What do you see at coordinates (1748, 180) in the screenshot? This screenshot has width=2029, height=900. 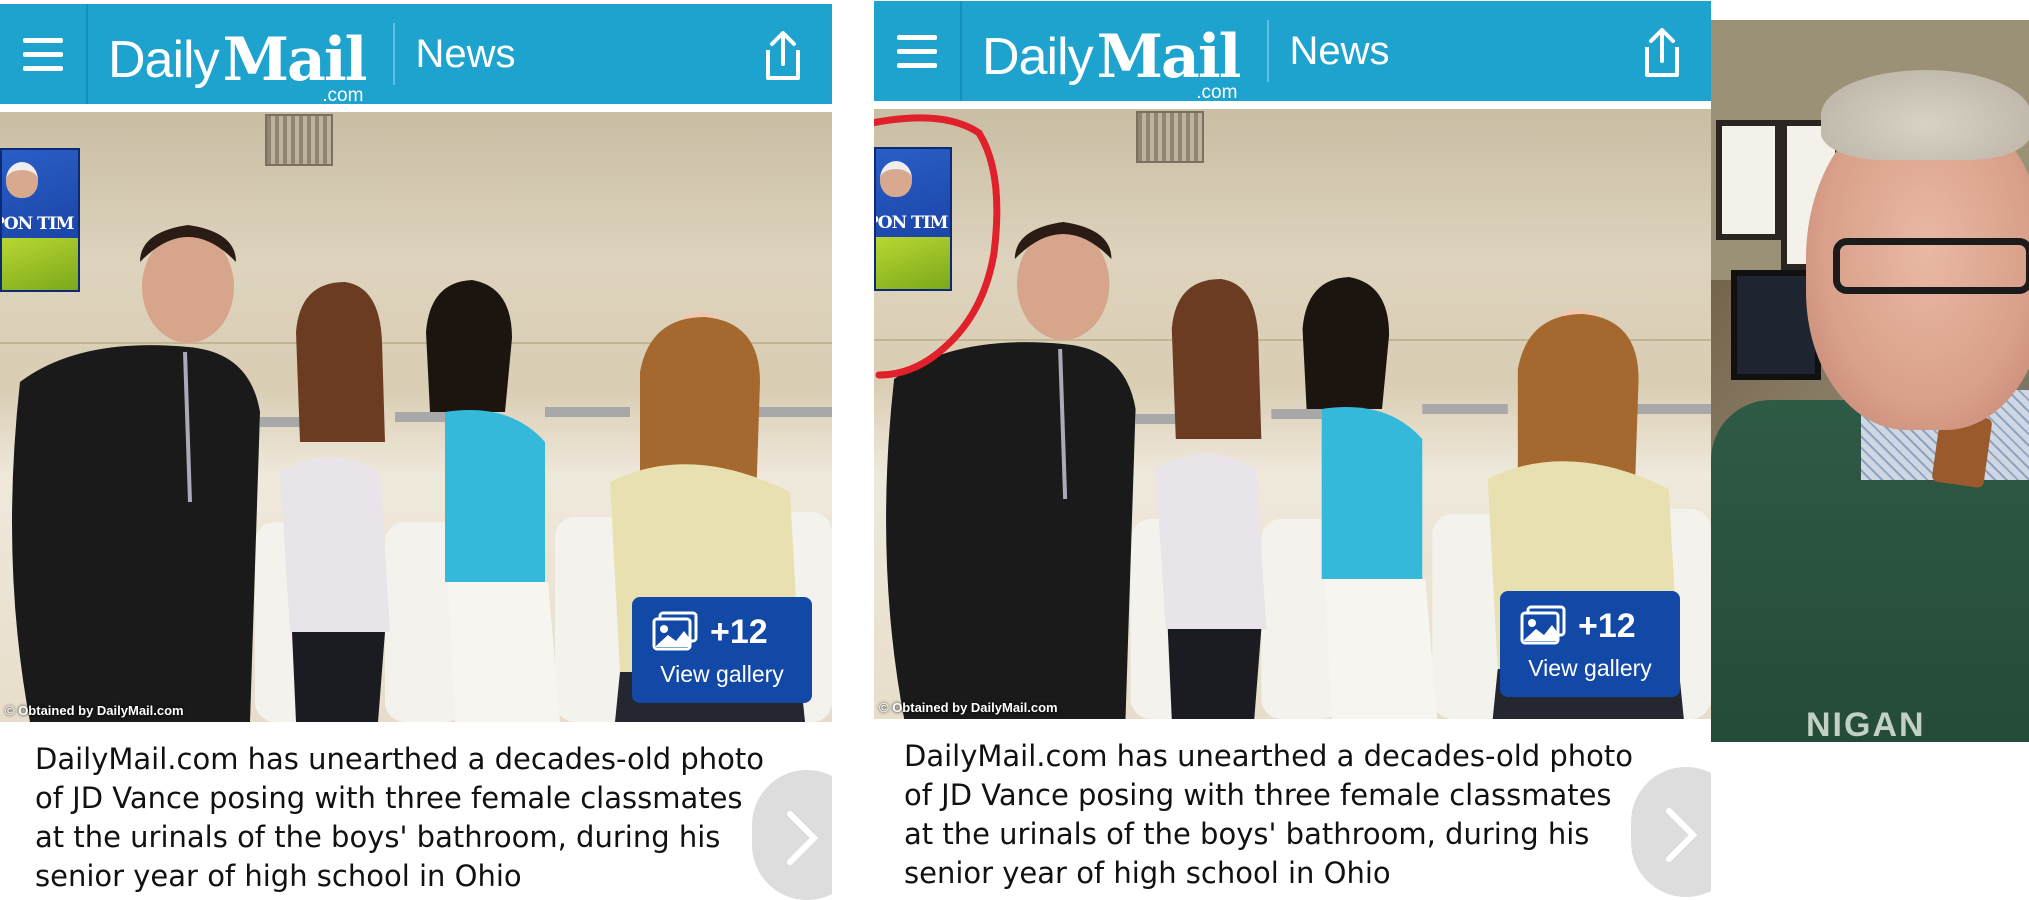 I see `wall-frame-document` at bounding box center [1748, 180].